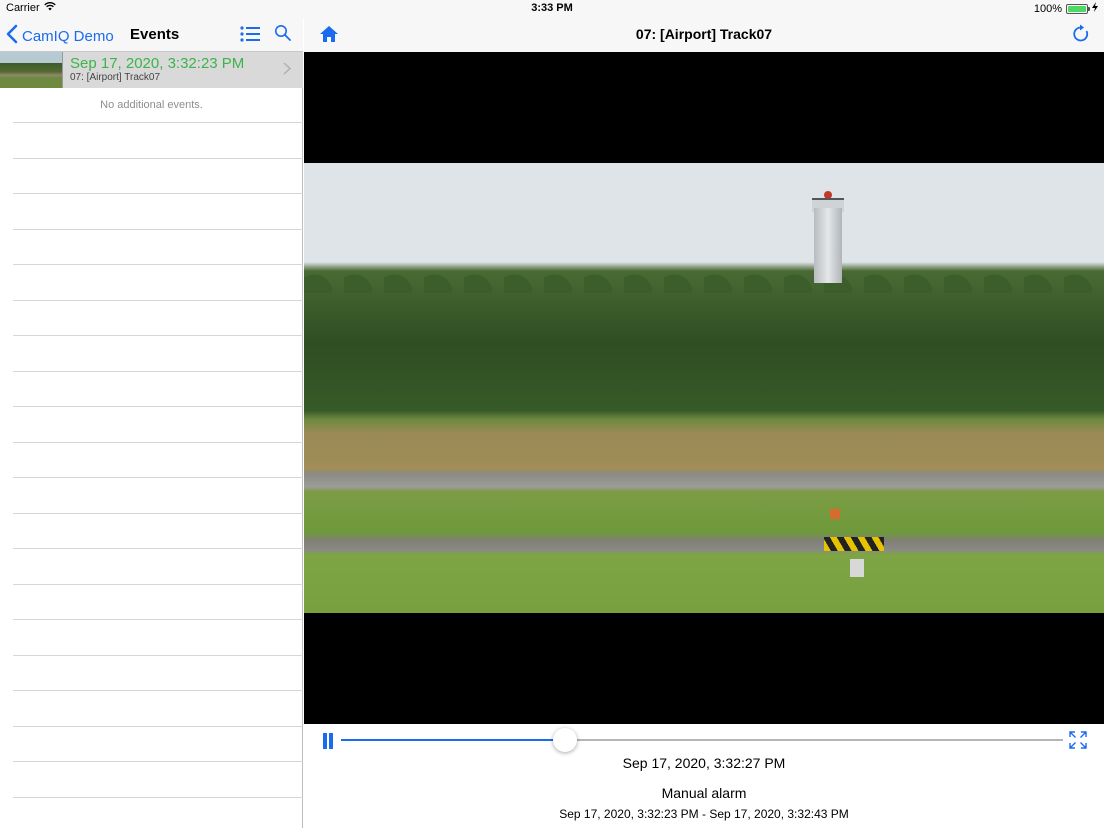 The height and width of the screenshot is (832, 1104). Describe the element at coordinates (287, 70) in the screenshot. I see `chevron-right-icon` at that location.